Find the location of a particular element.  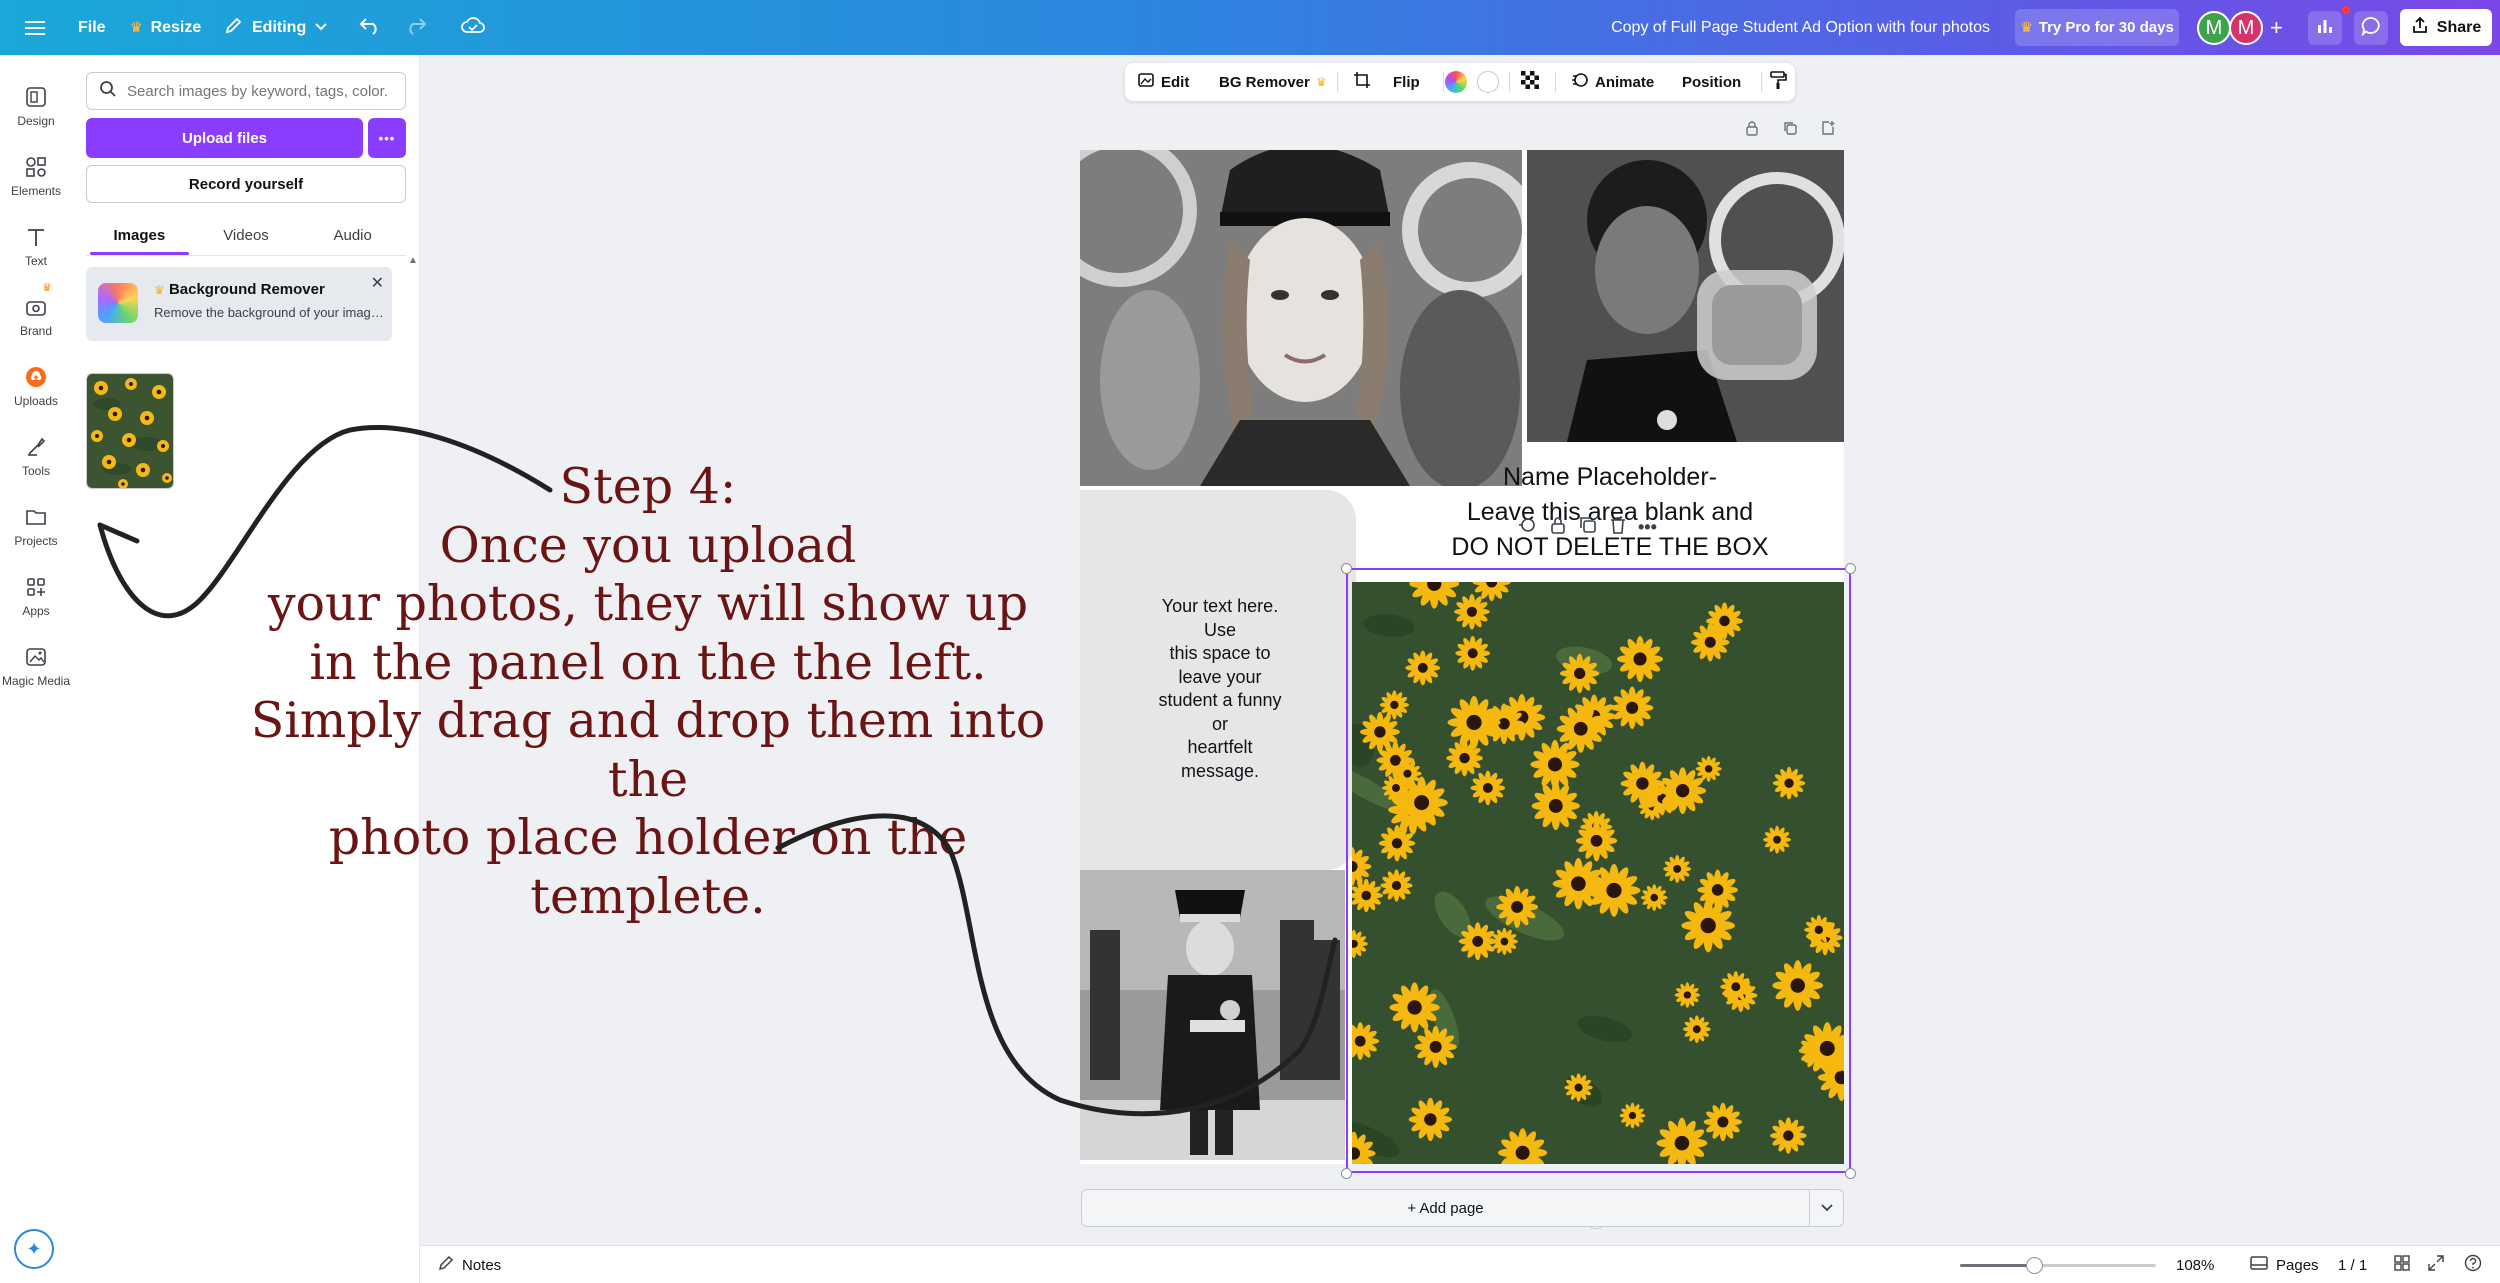

rail-item-elements: Elements is located at coordinates (36, 177).